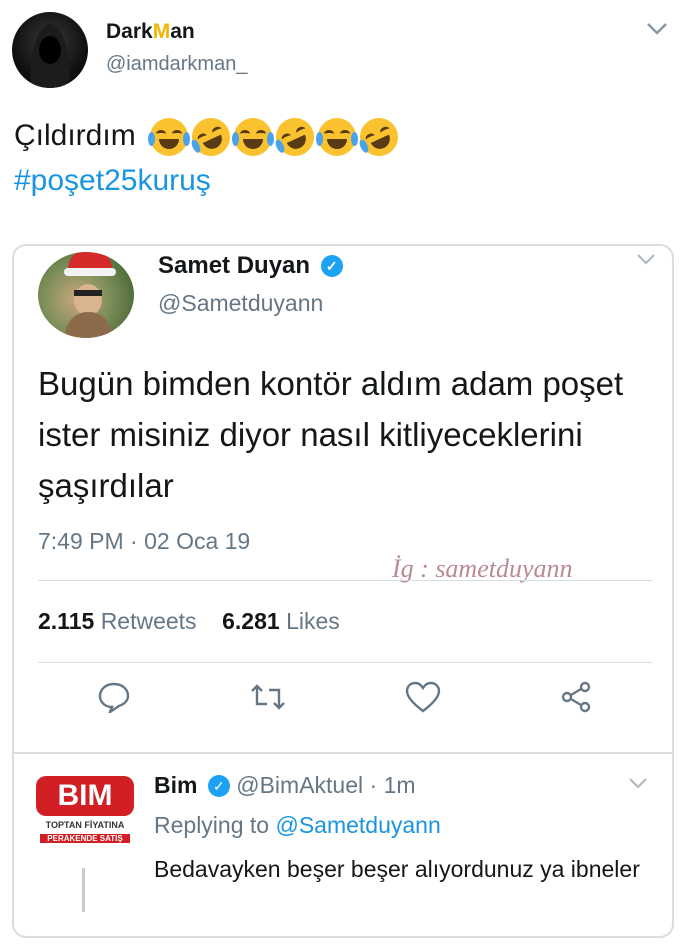 This screenshot has height=944, width=690. I want to click on retweet-icon, so click(268, 699).